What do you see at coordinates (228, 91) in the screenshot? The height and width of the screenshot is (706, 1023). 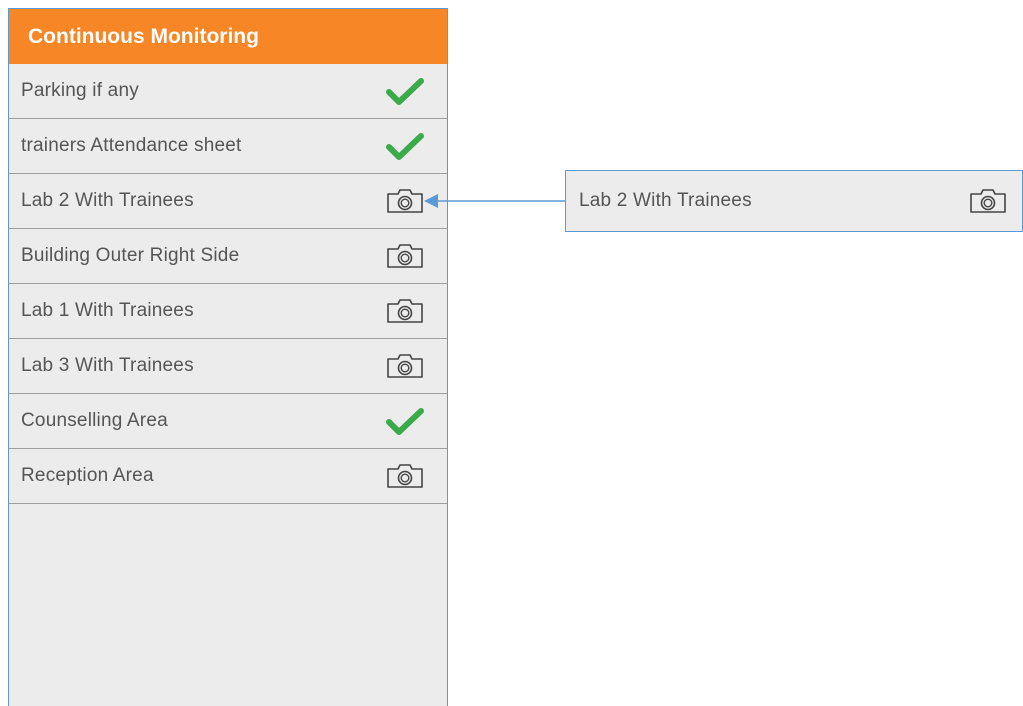 I see `list-item: Parking if any` at bounding box center [228, 91].